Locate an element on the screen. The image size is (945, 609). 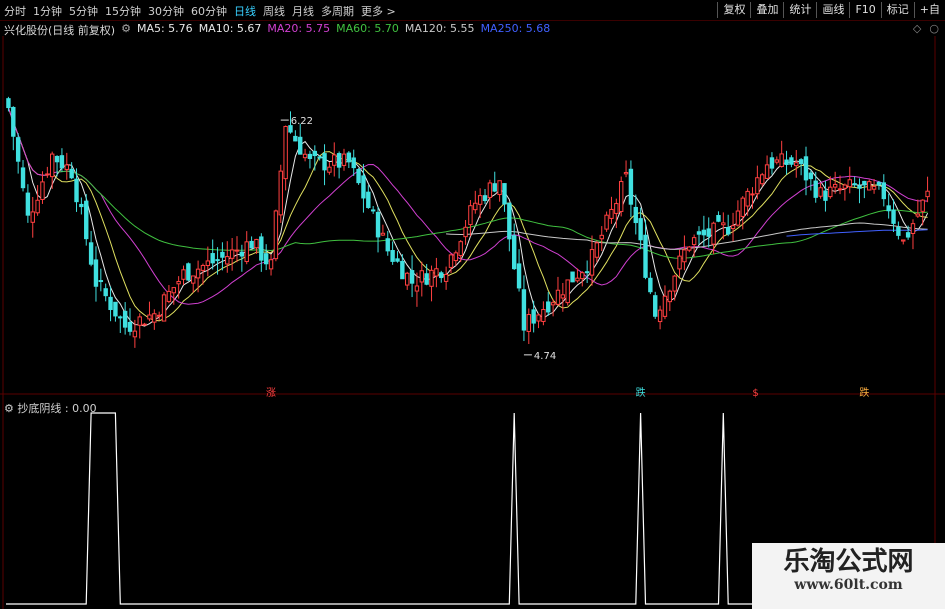
annotation-label: 4.74 is located at coordinates (545, 356).